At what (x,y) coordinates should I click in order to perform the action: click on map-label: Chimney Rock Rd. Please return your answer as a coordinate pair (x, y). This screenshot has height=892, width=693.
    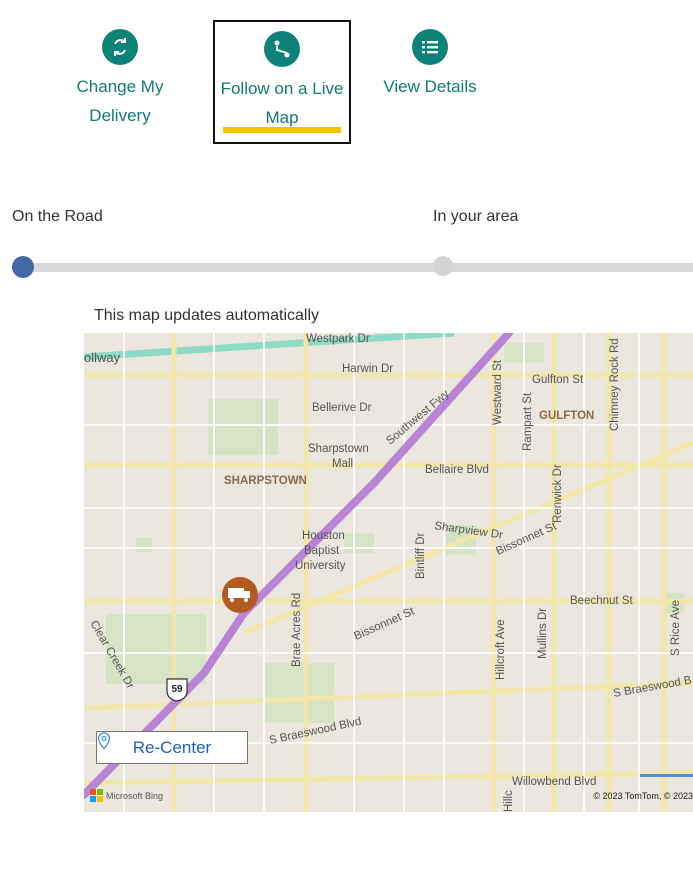
    Looking at the image, I should click on (615, 384).